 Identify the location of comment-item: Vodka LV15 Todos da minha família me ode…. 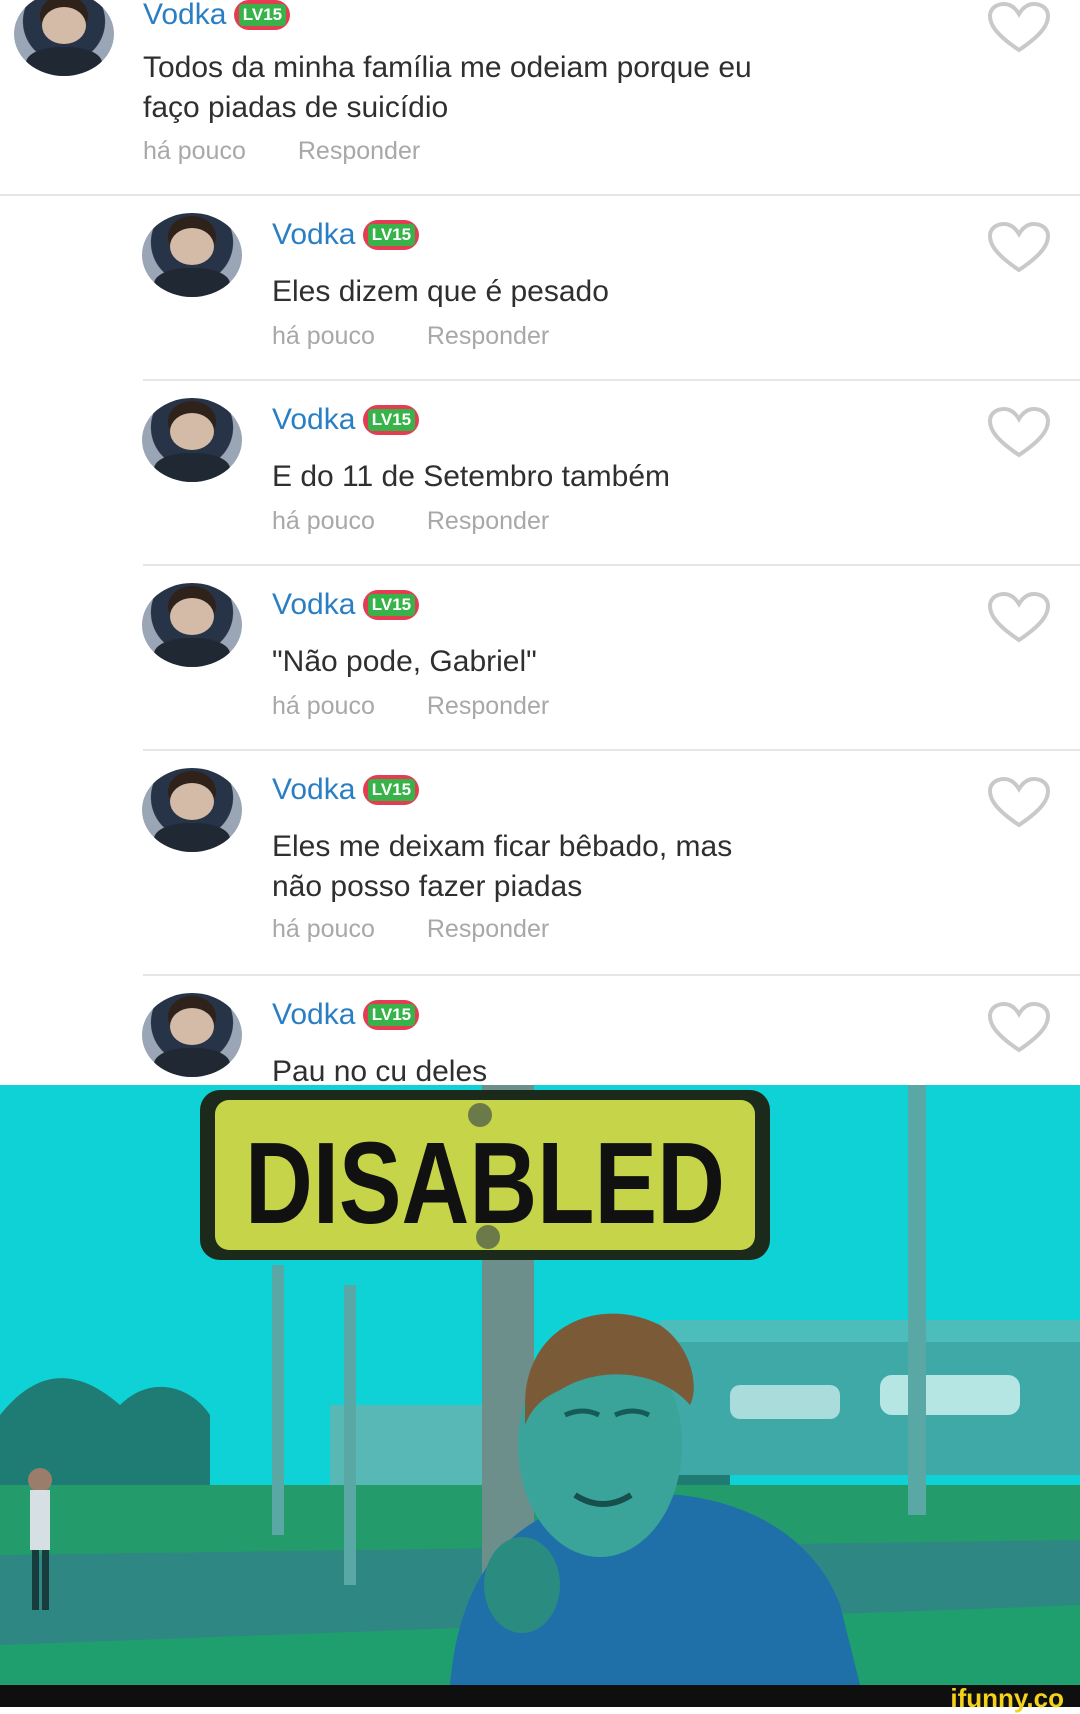
(540, 97).